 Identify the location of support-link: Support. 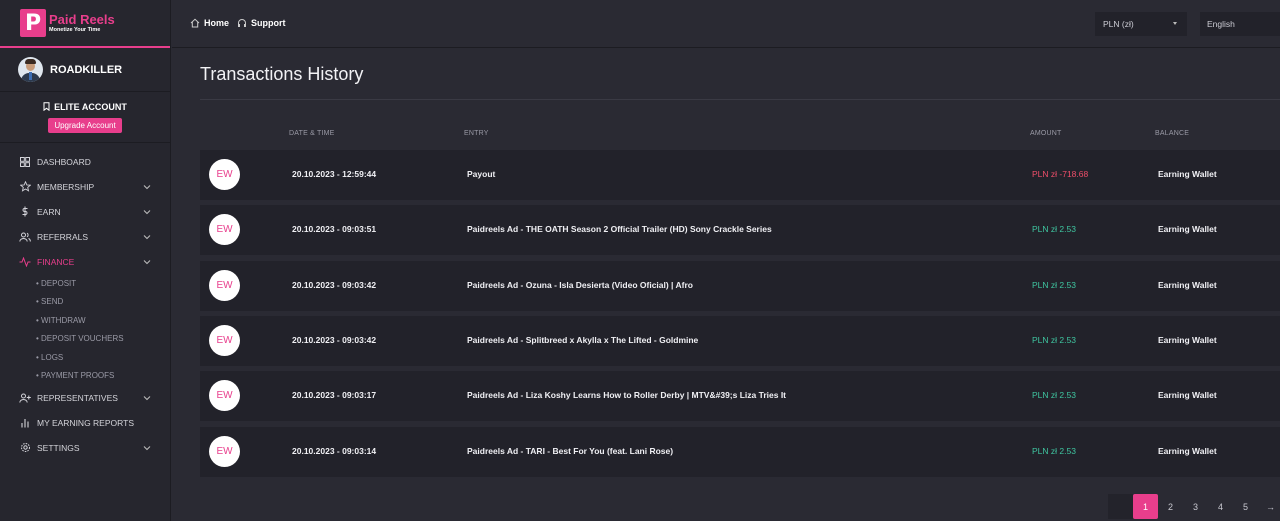
(261, 23).